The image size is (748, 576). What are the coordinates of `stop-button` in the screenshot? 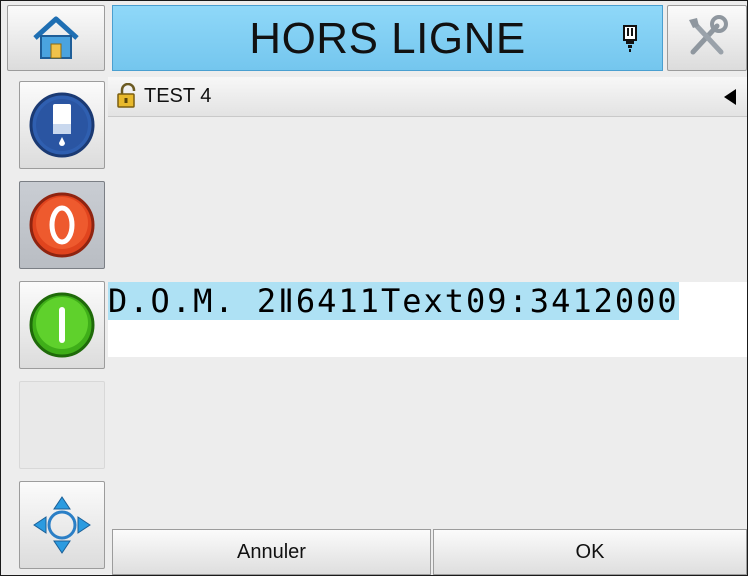 It's located at (62, 225).